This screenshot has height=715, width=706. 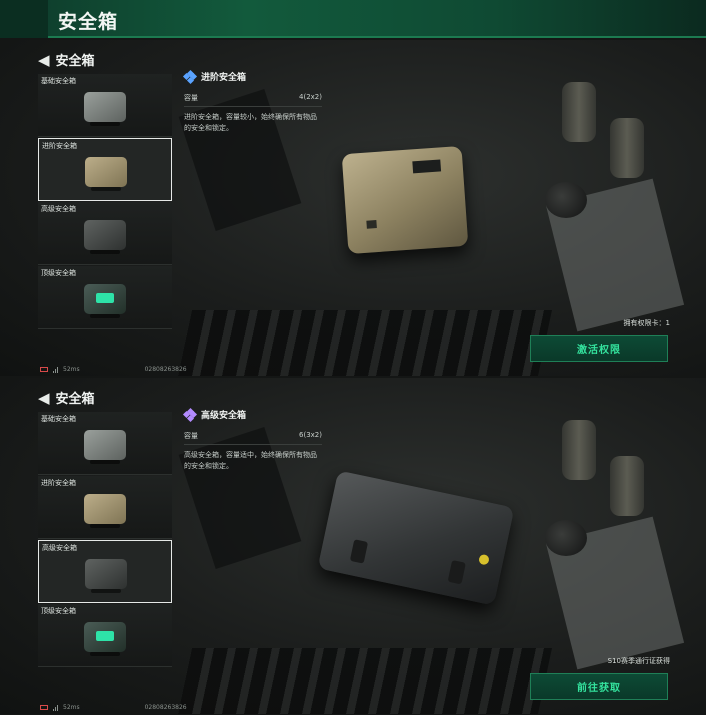 What do you see at coordinates (353, 19) in the screenshot?
I see `top-bar: 安全箱` at bounding box center [353, 19].